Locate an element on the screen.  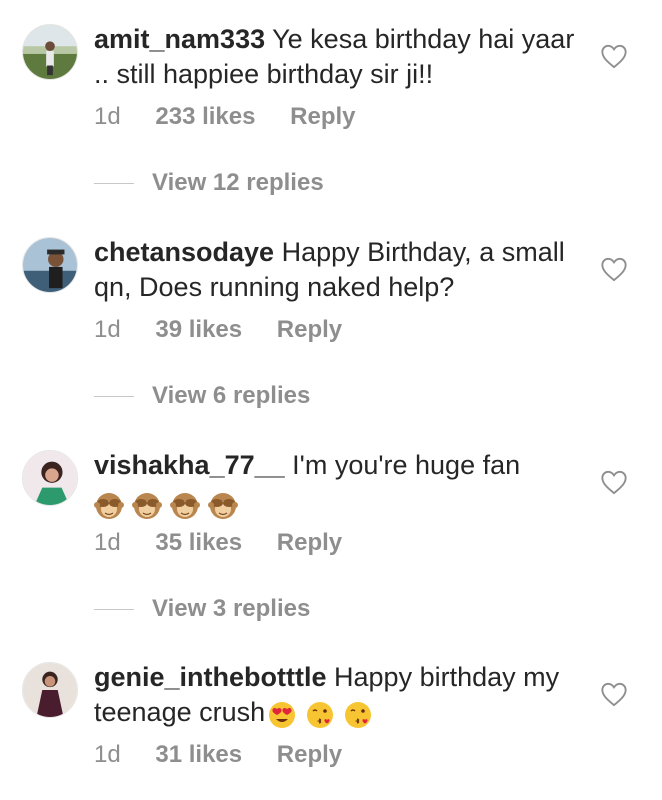
view-replies-button: View 6 replies is located at coordinates (202, 396).